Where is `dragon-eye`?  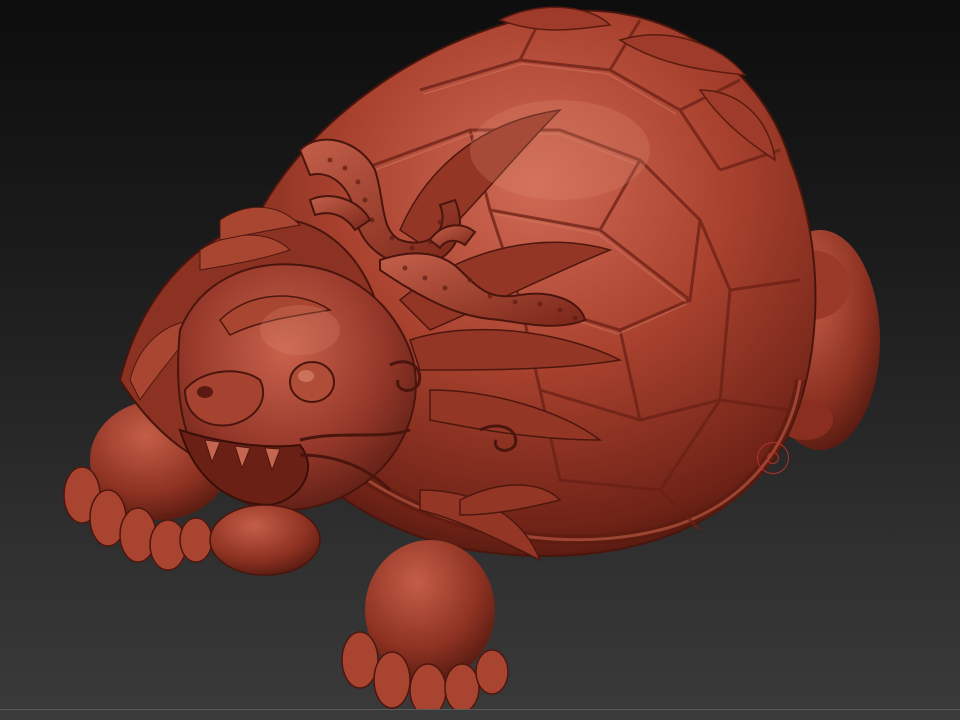
dragon-eye is located at coordinates (312, 382).